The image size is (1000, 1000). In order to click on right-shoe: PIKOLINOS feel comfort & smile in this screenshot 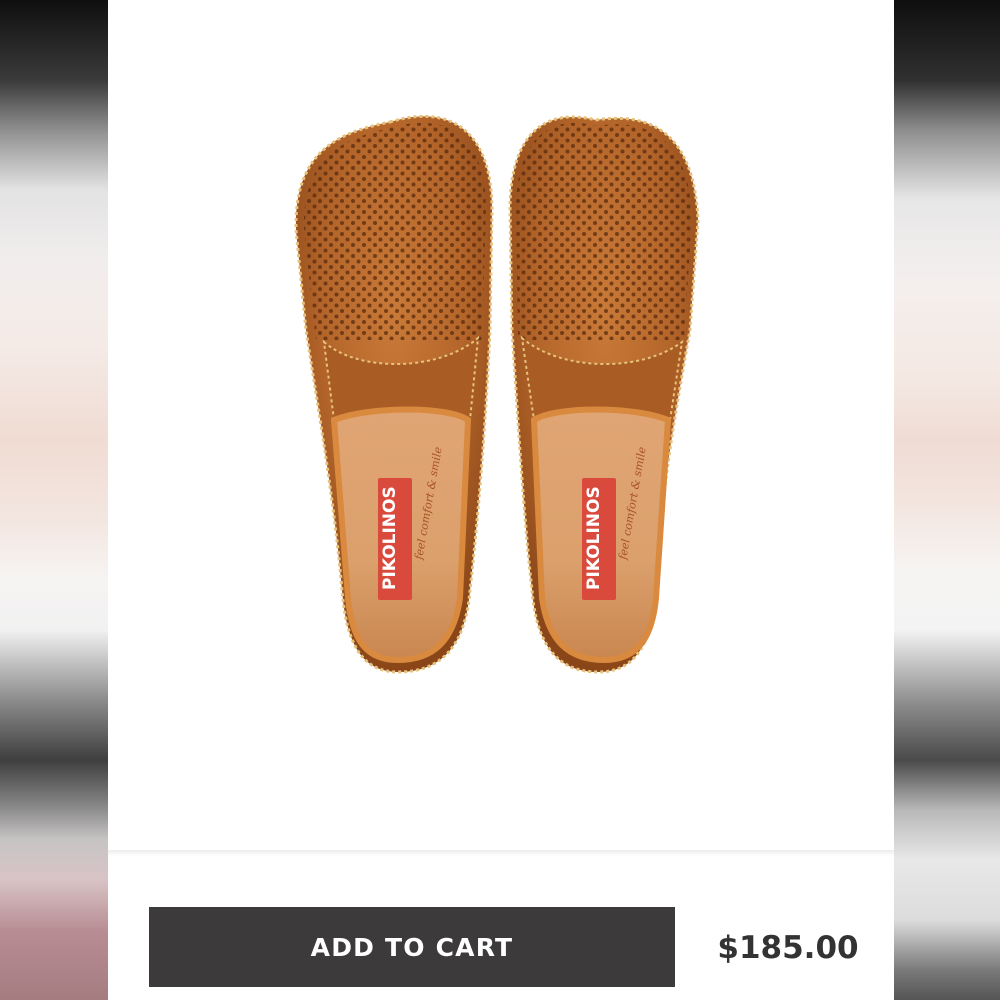, I will do `click(604, 394)`.